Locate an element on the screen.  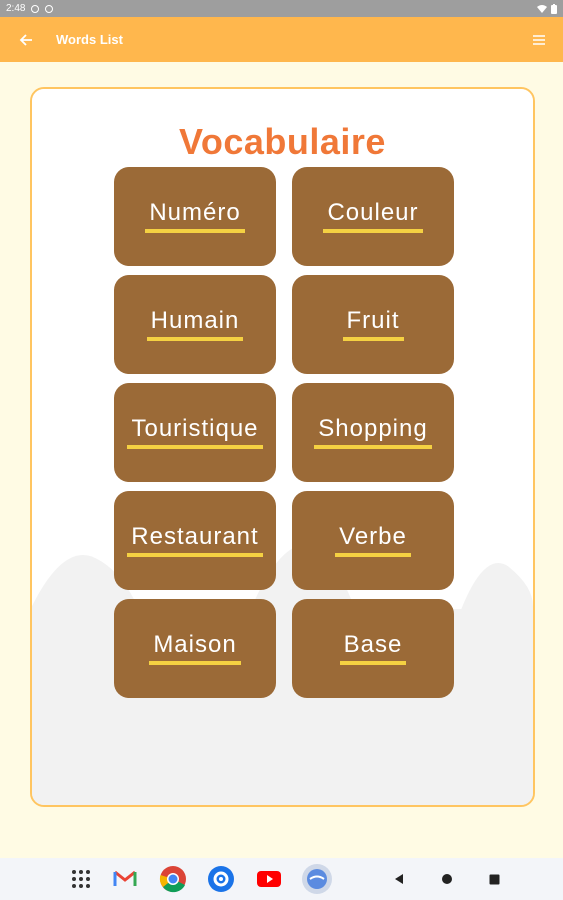
home-icon is located at coordinates (447, 879).